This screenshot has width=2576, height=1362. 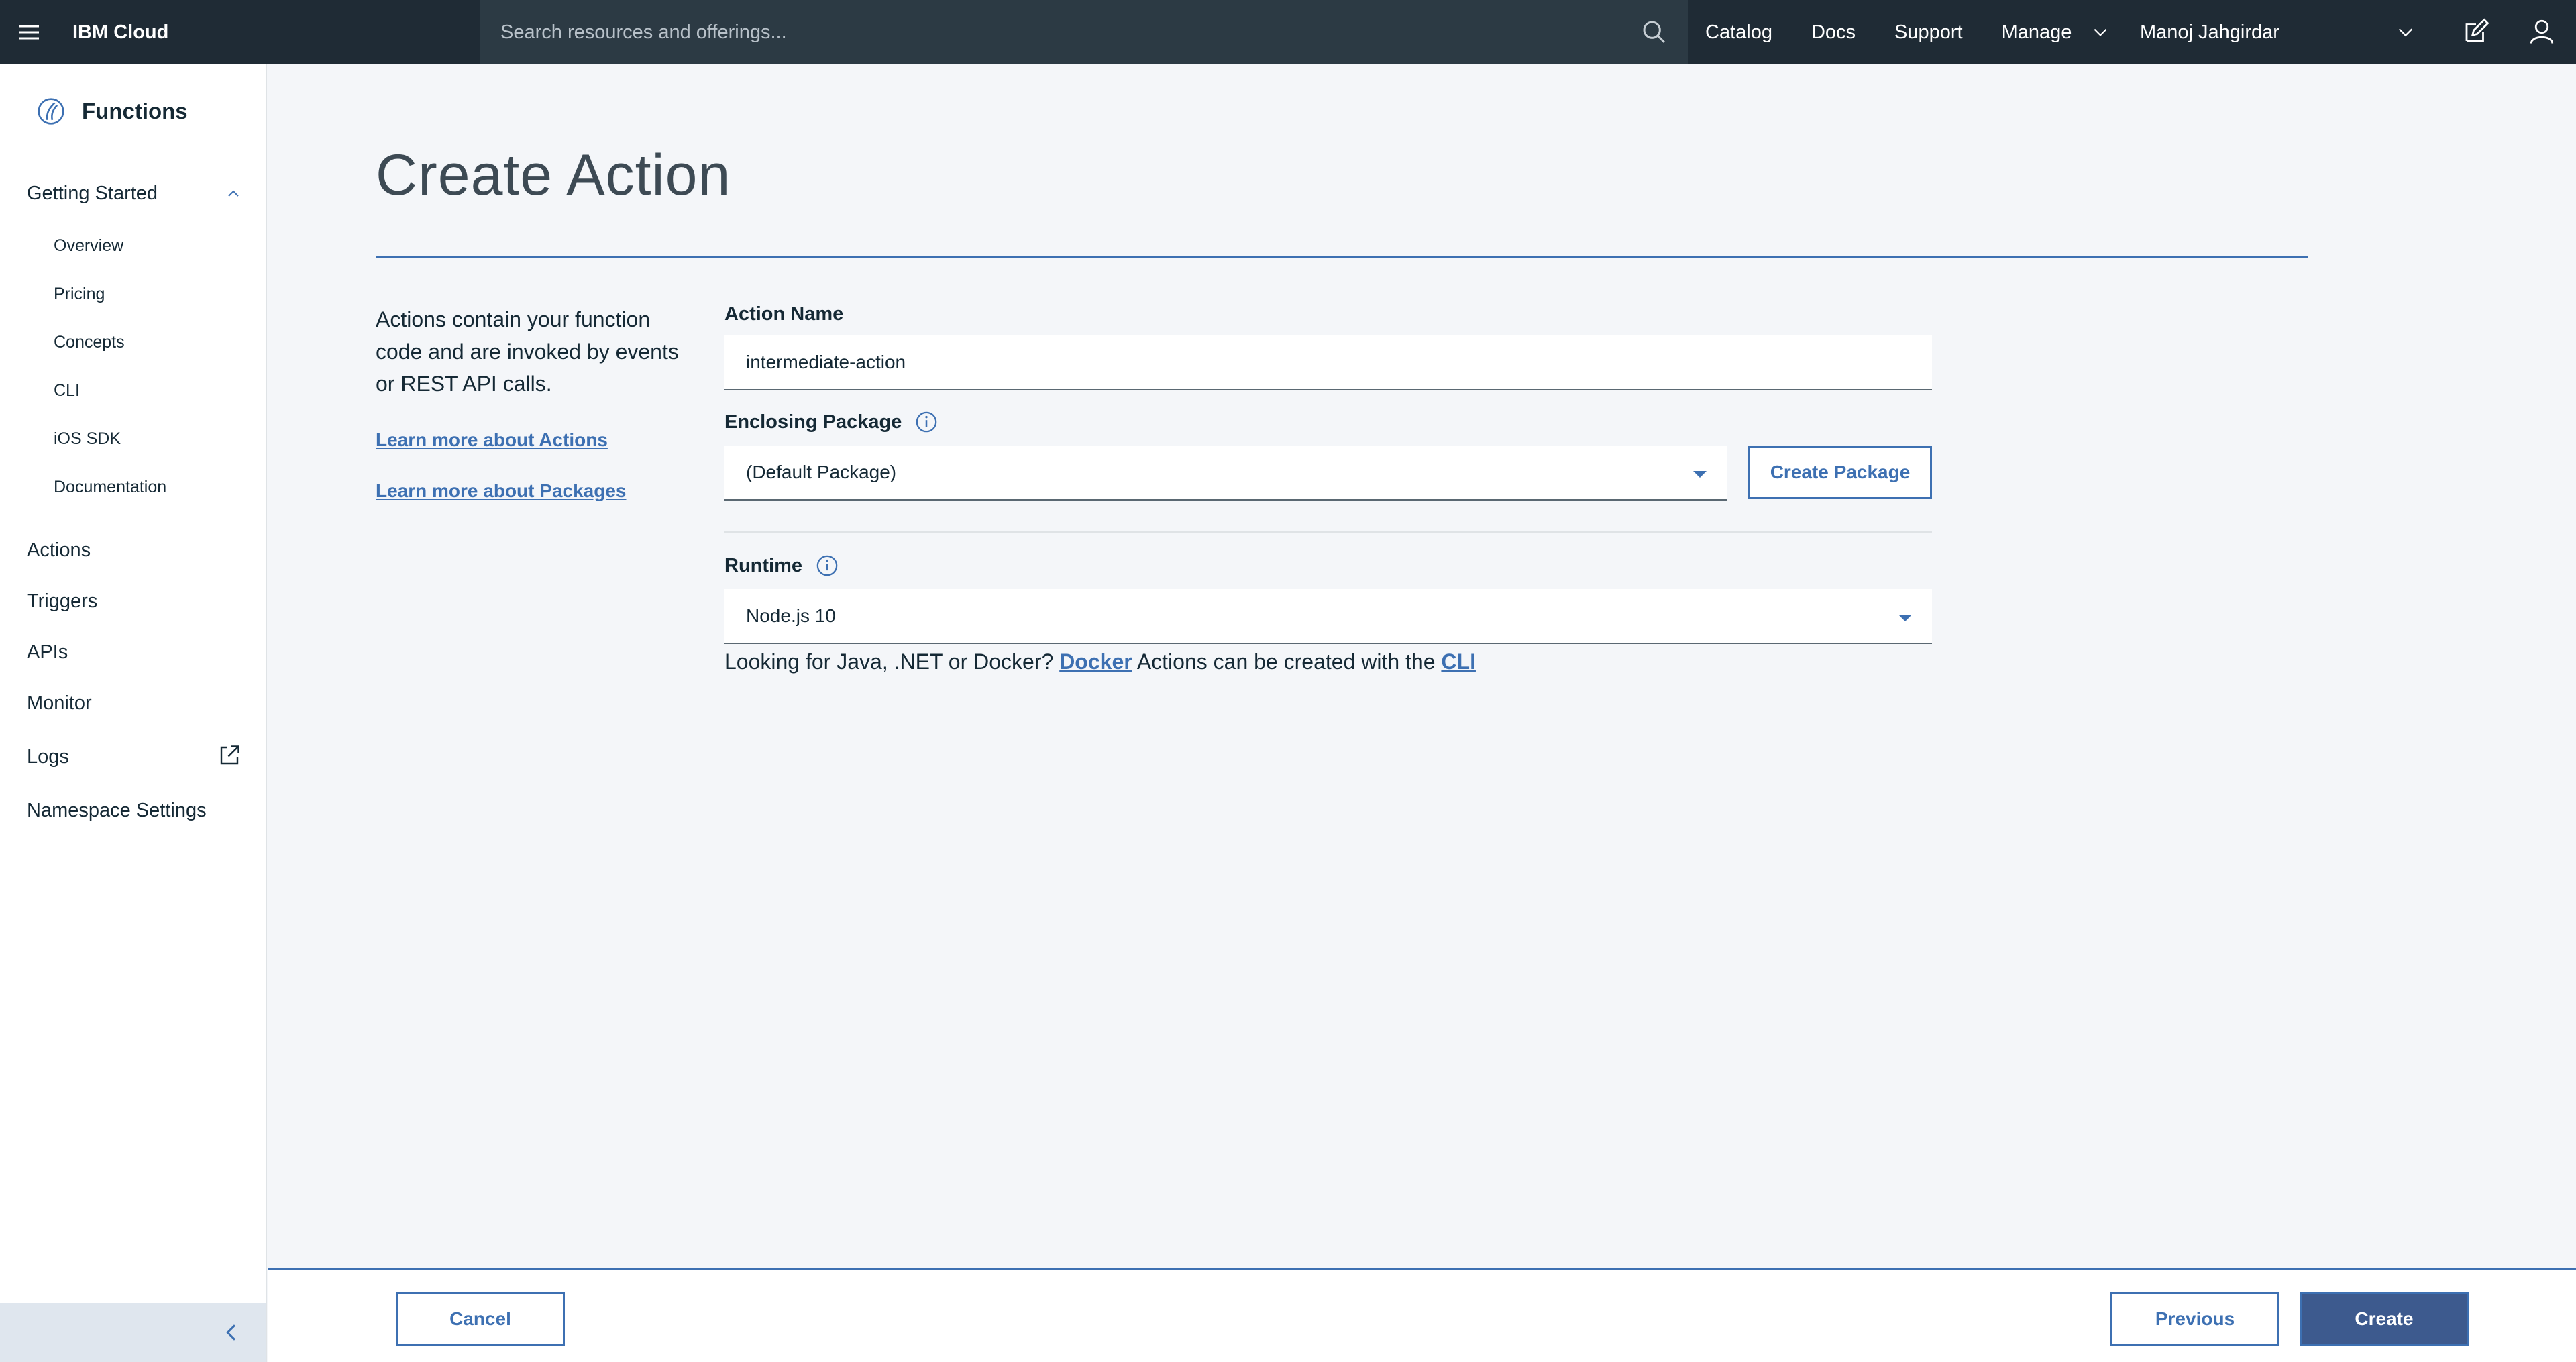 I want to click on previous-button: Previous, so click(x=2194, y=1319).